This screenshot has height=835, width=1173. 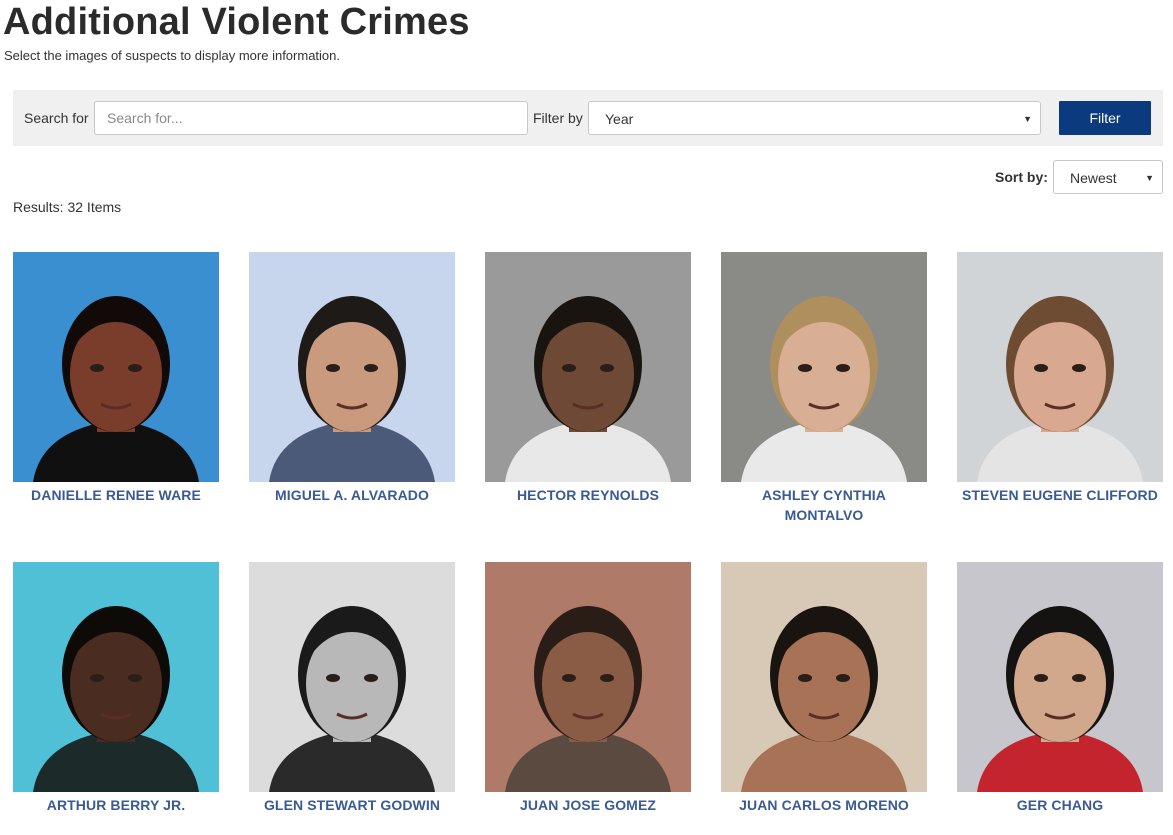 I want to click on suspect-card: GLEN STEWART GODWIN, so click(x=352, y=688).